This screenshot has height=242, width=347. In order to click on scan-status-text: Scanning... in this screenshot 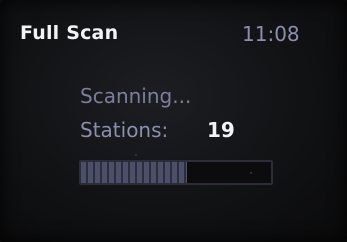, I will do `click(136, 96)`.